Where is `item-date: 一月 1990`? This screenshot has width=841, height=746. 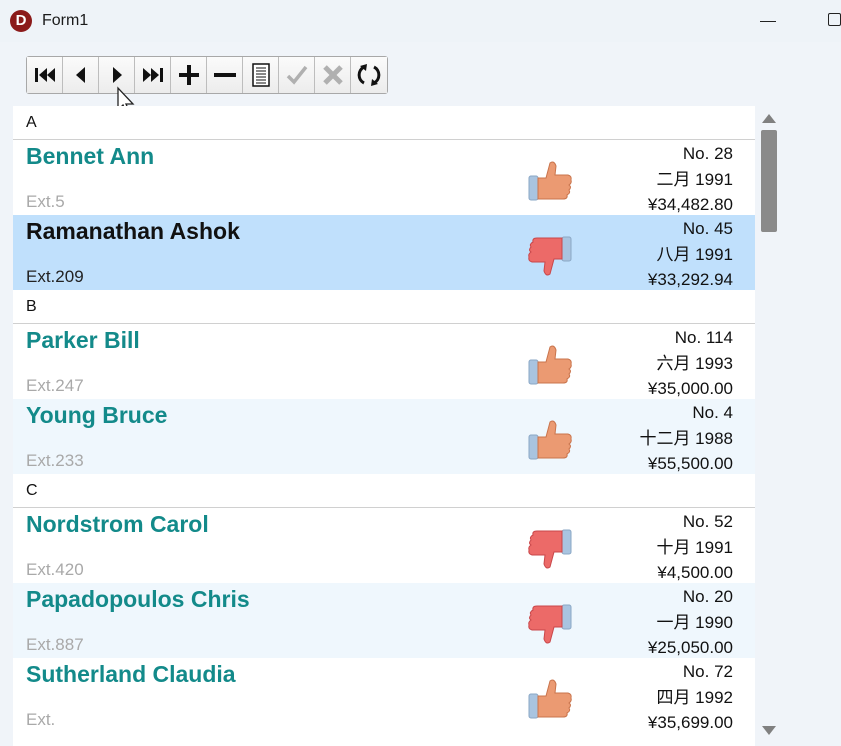
item-date: 一月 1990 is located at coordinates (694, 622).